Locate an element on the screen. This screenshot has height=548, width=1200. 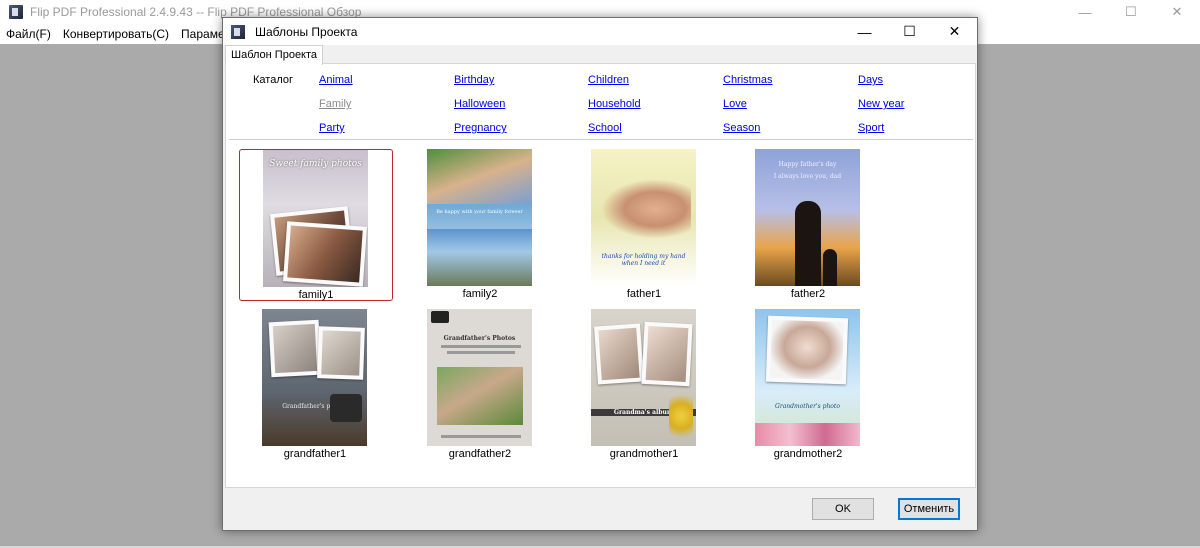
divider is located at coordinates (601, 139).